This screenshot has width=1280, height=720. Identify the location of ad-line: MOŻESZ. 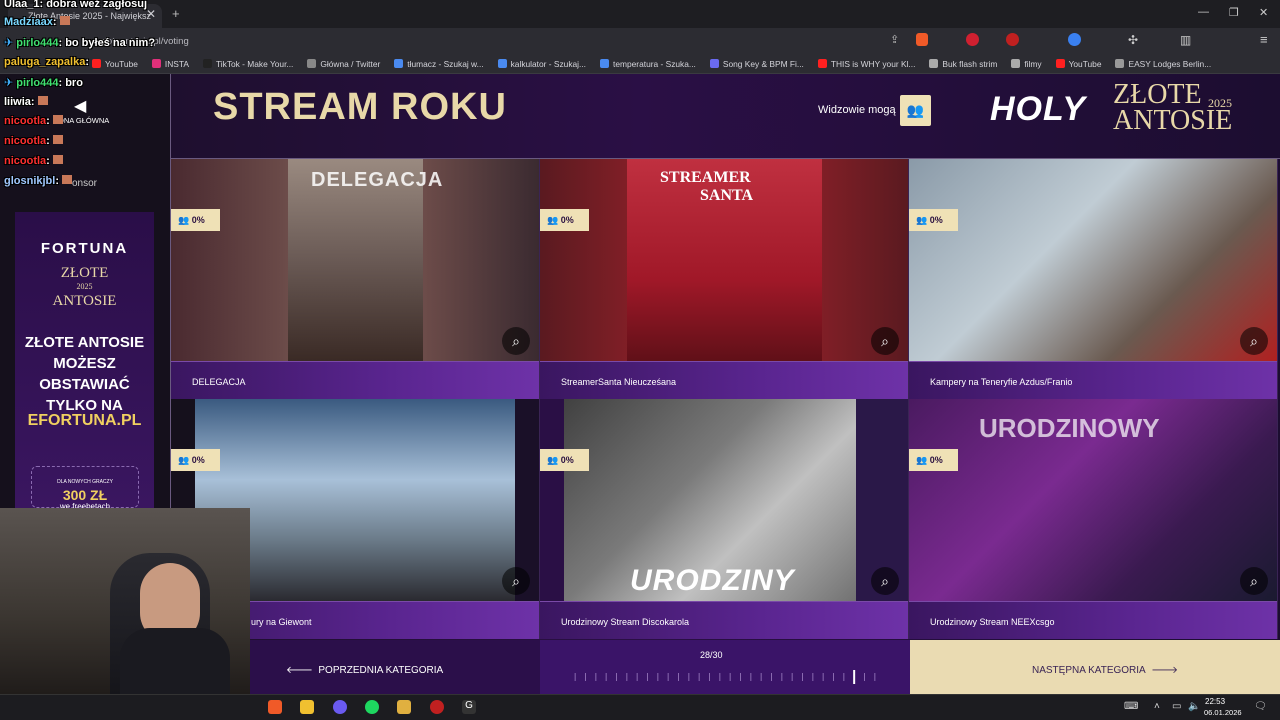
(84, 363).